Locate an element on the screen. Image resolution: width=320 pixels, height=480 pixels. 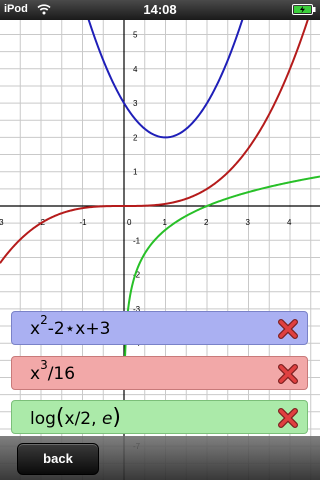
y-tick-label: 2 is located at coordinates (135, 137).